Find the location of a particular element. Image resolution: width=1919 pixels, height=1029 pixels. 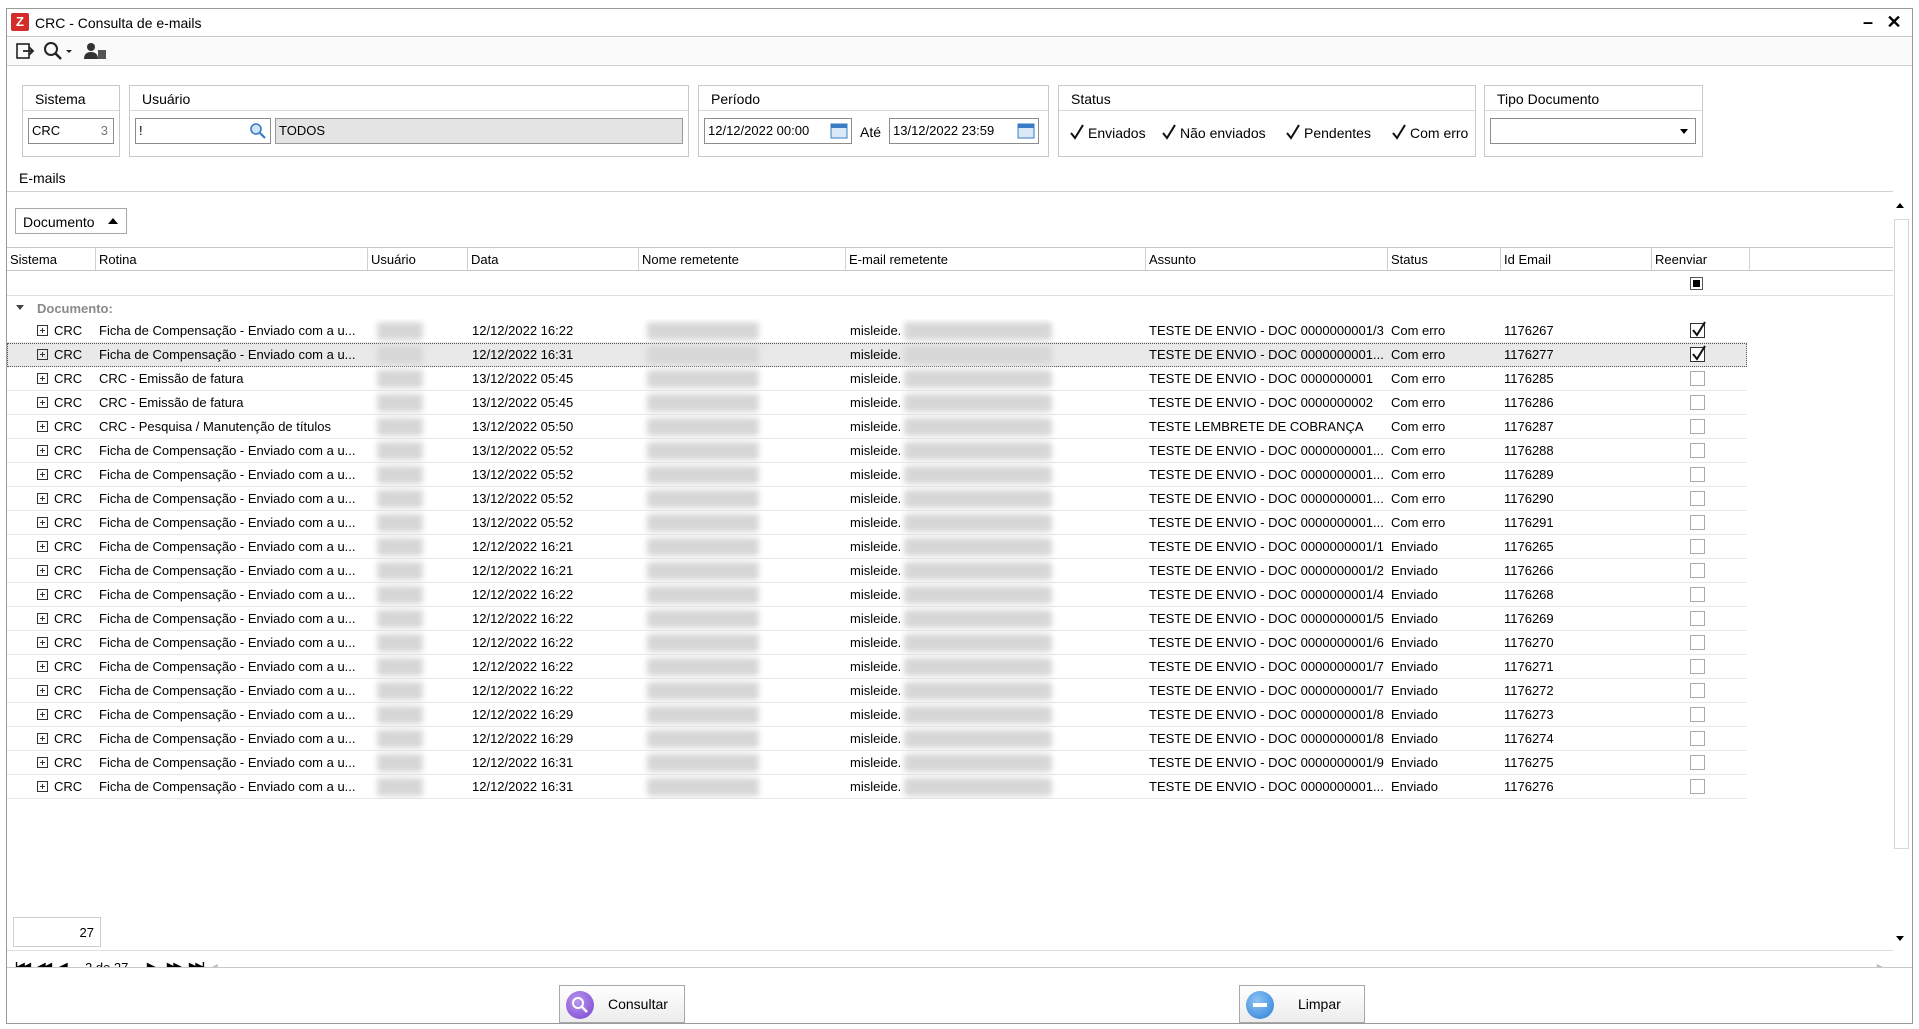

column-header-id-email: Id Email is located at coordinates (1576, 259).